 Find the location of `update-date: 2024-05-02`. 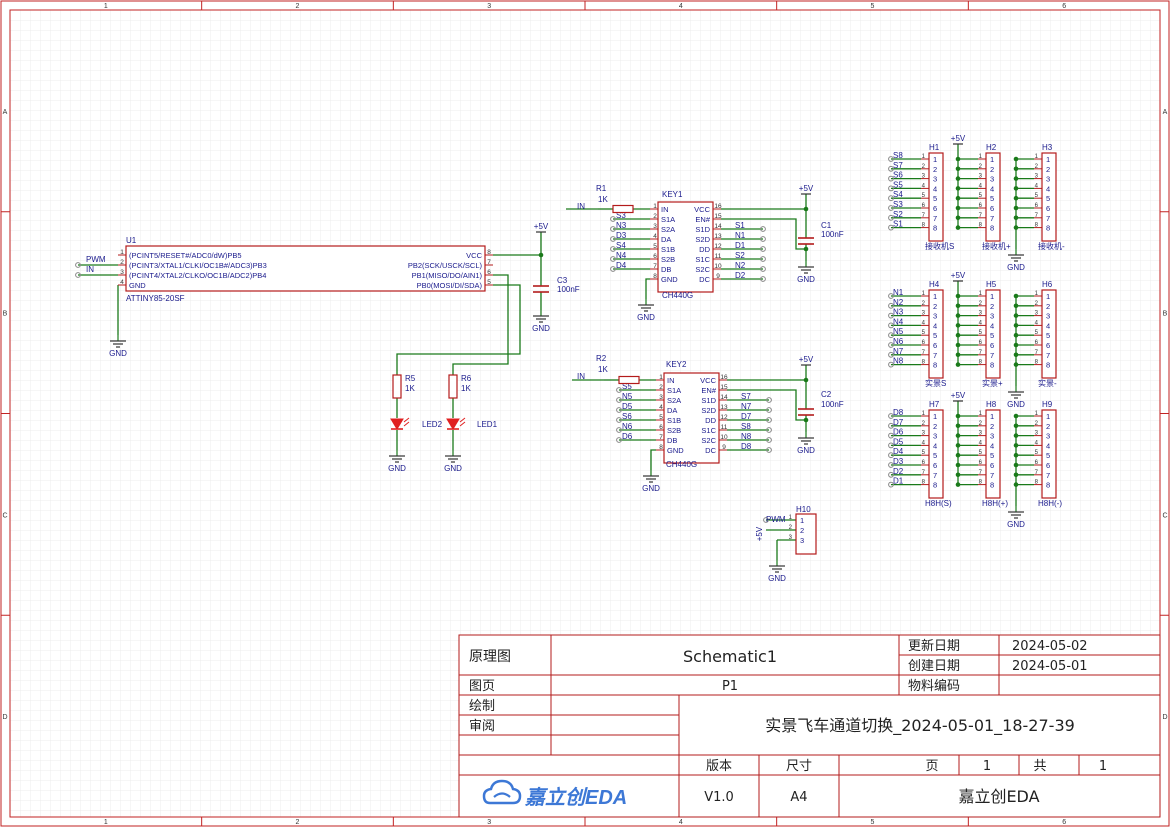

update-date: 2024-05-02 is located at coordinates (1050, 646).